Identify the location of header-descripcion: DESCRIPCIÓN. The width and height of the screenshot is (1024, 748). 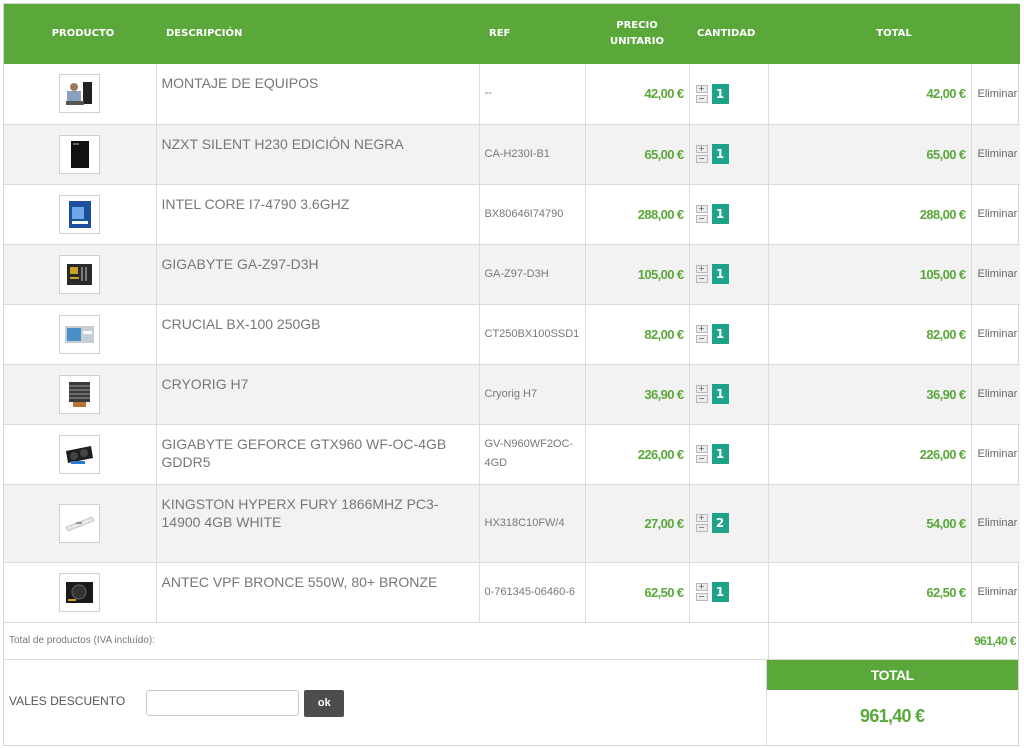
(204, 33).